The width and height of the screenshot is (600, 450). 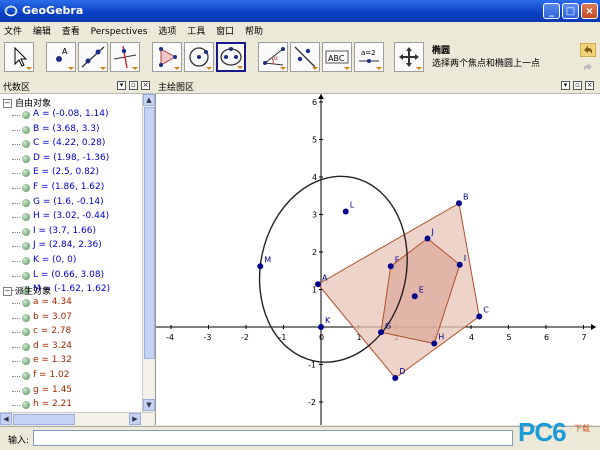 What do you see at coordinates (199, 57) in the screenshot?
I see `tool-circle` at bounding box center [199, 57].